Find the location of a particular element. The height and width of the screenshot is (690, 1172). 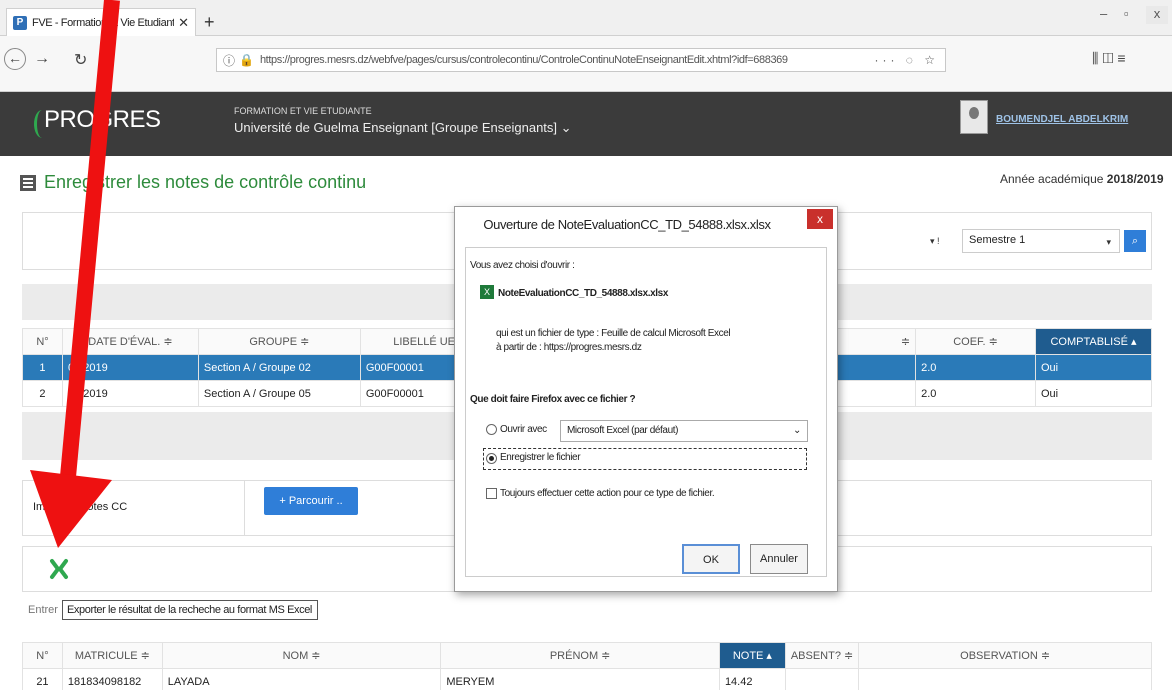

open-with-label: Ouvrir avec is located at coordinates (523, 429).